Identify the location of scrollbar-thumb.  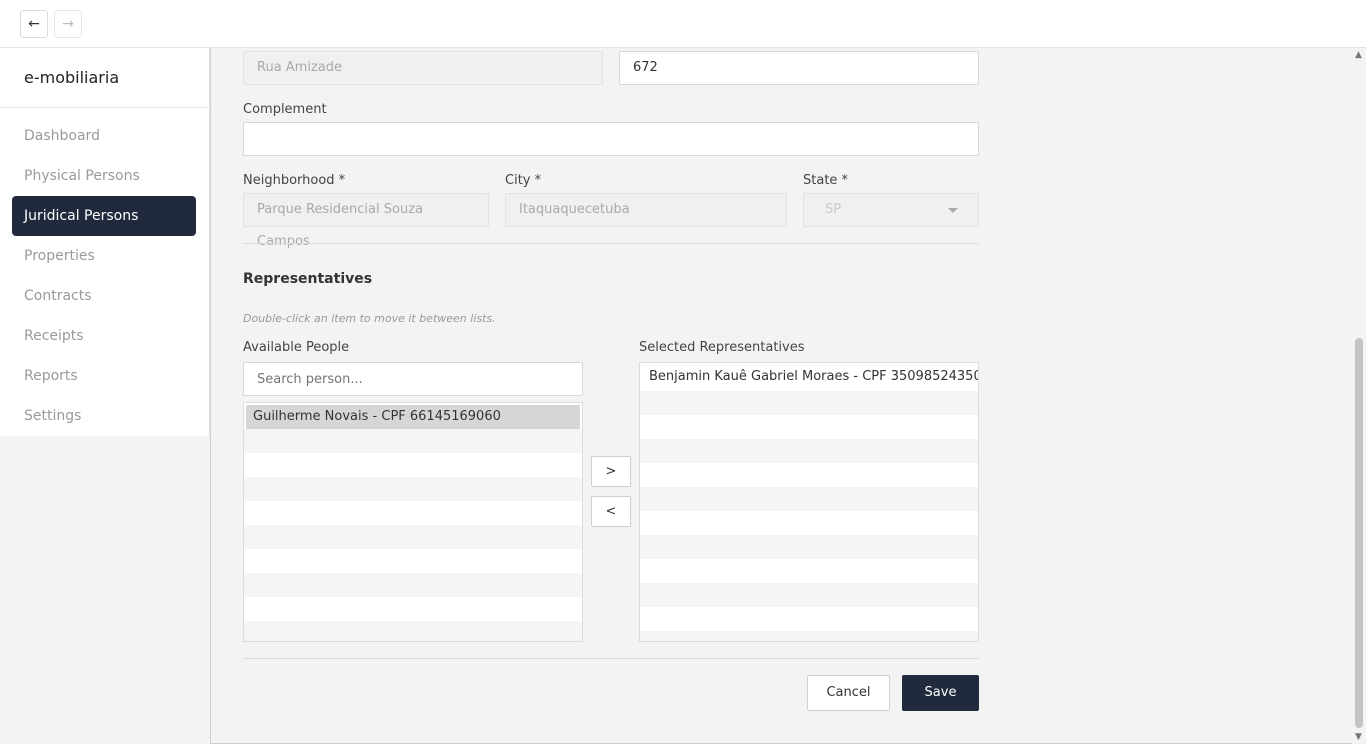
(1359, 533).